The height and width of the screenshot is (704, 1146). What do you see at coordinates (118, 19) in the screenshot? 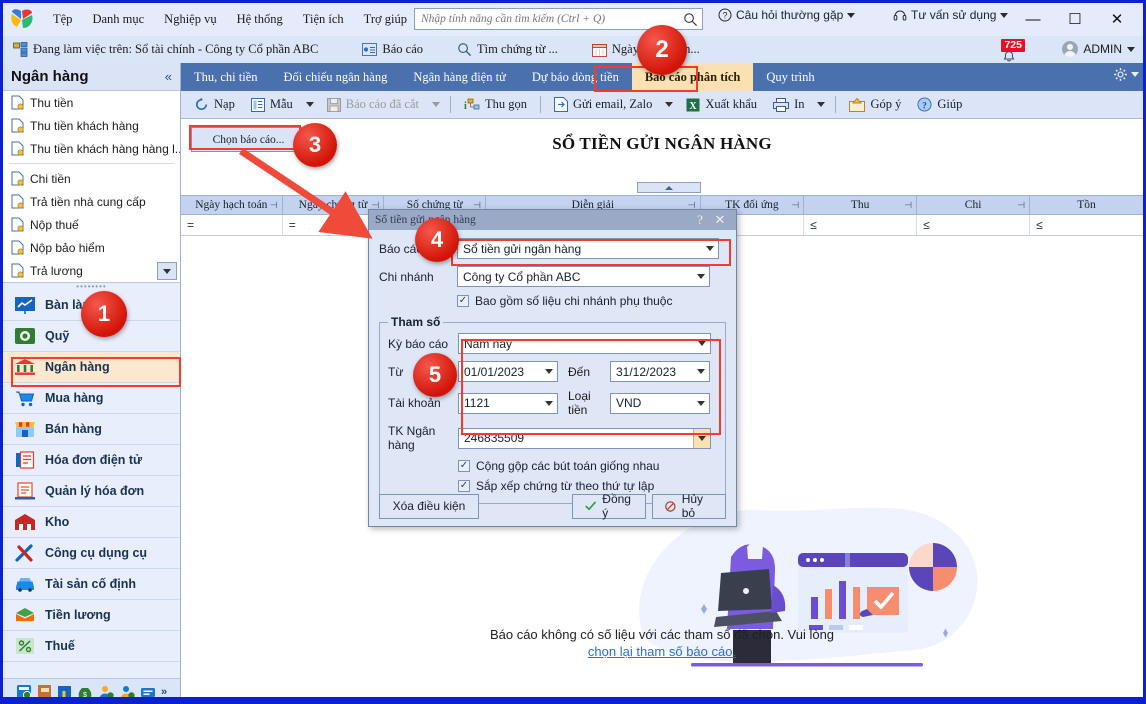
I see `menu-item-danh-muc: Danh mục` at bounding box center [118, 19].